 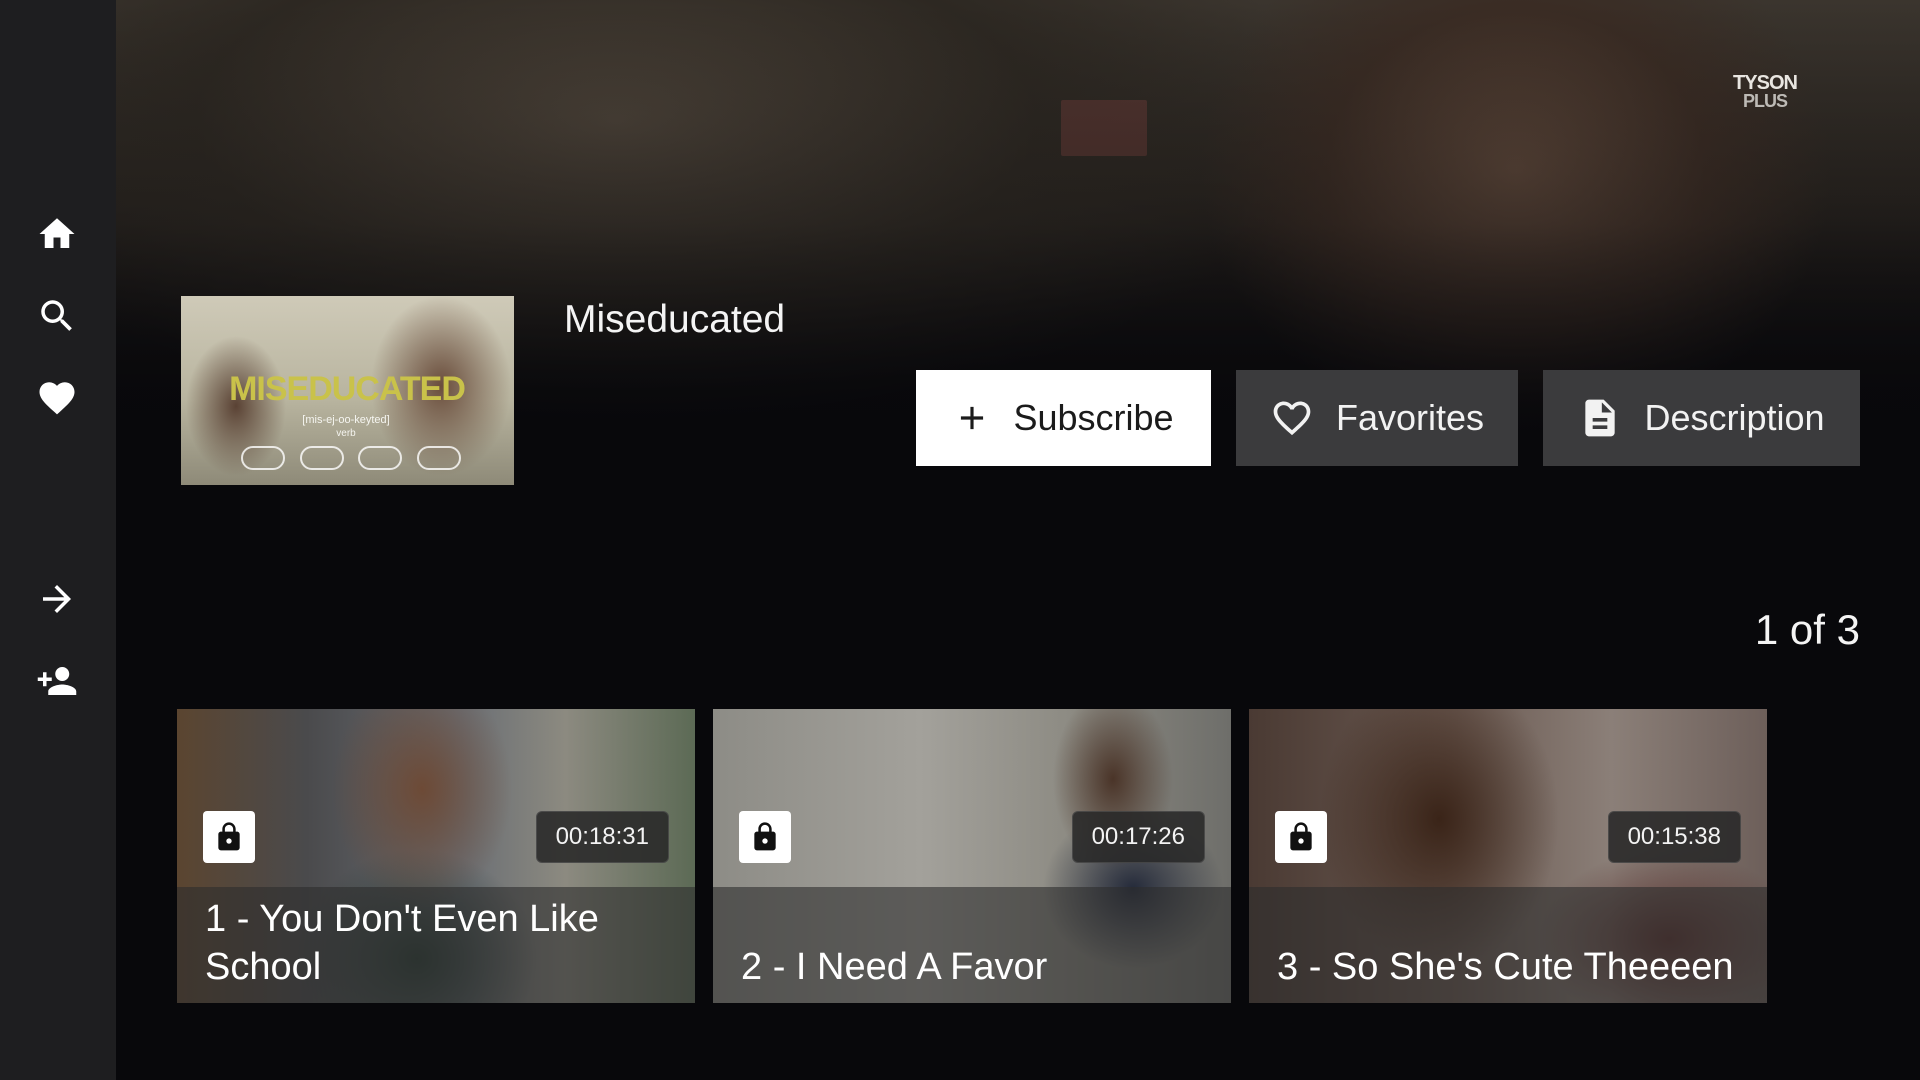 What do you see at coordinates (402, 943) in the screenshot?
I see `episode-title: 1 - You Don't Even Like School` at bounding box center [402, 943].